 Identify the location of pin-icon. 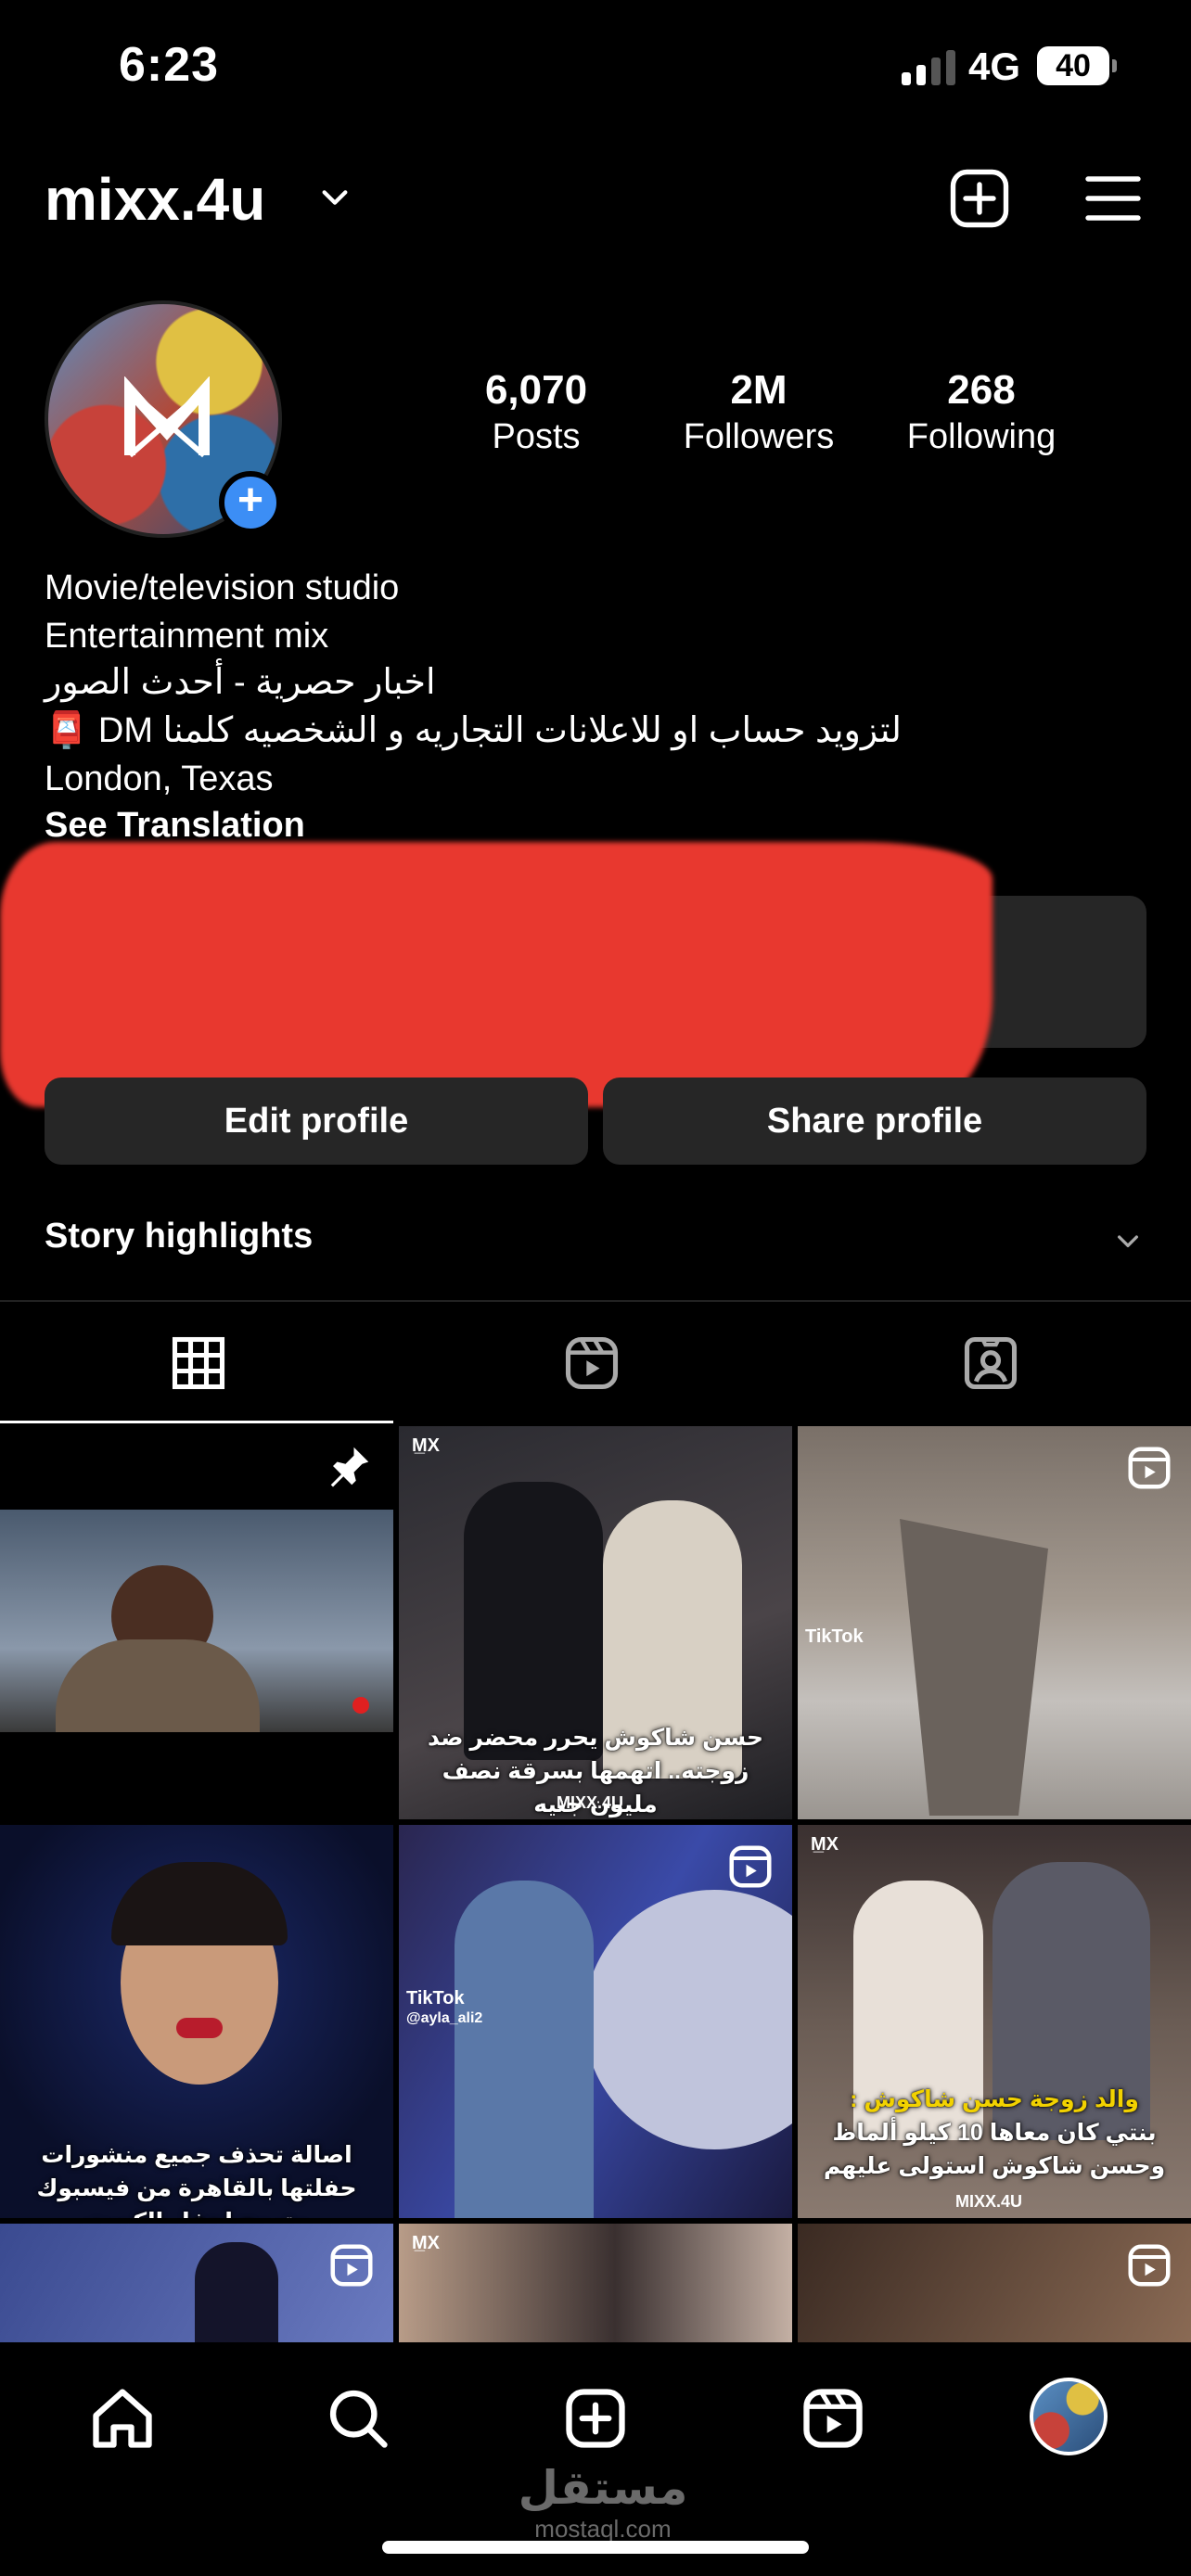
(349, 1467).